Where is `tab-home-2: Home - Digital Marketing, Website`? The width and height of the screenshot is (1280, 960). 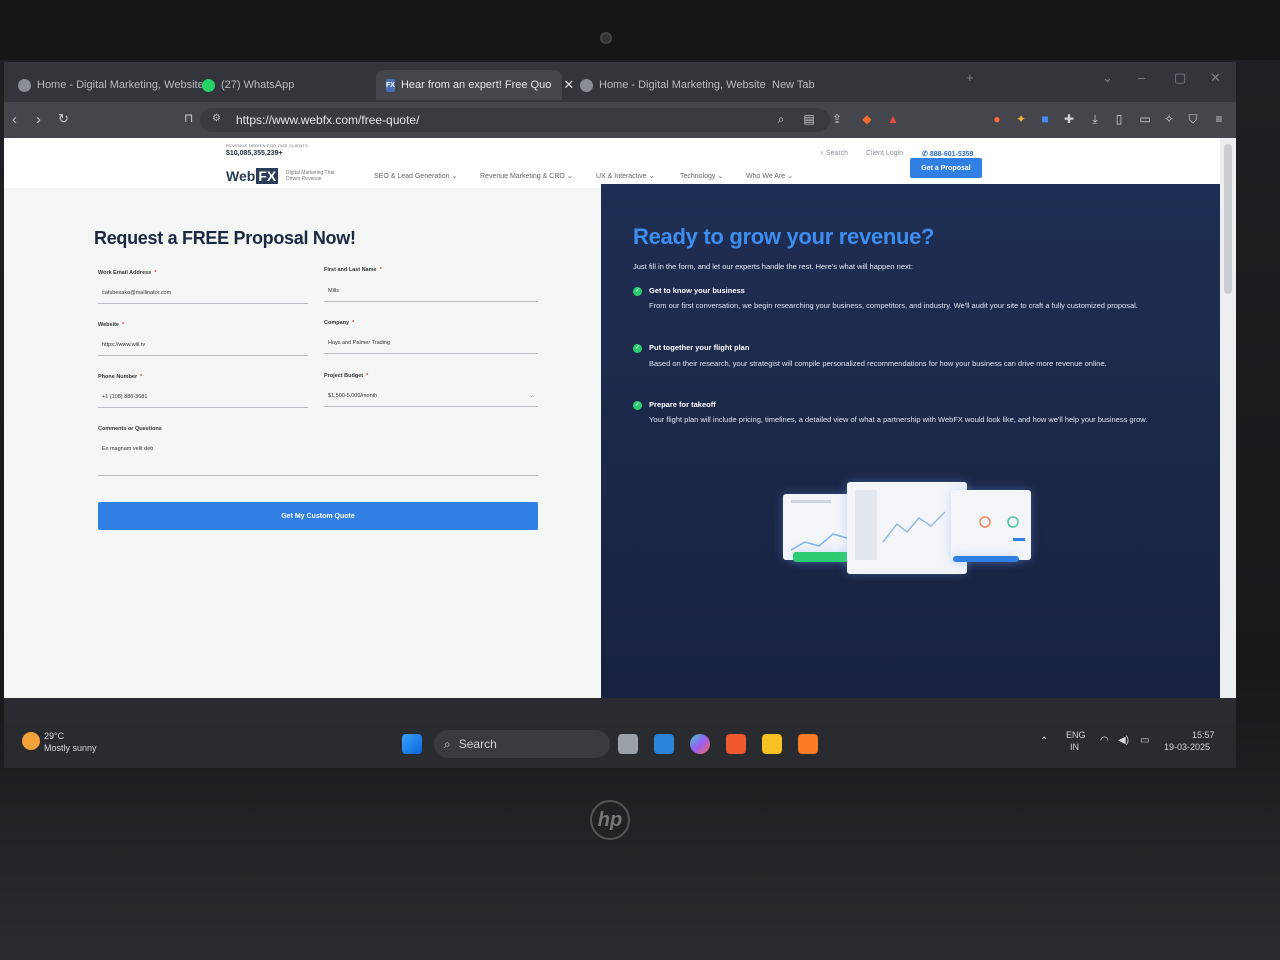
tab-home-2: Home - Digital Marketing, Website is located at coordinates (673, 85).